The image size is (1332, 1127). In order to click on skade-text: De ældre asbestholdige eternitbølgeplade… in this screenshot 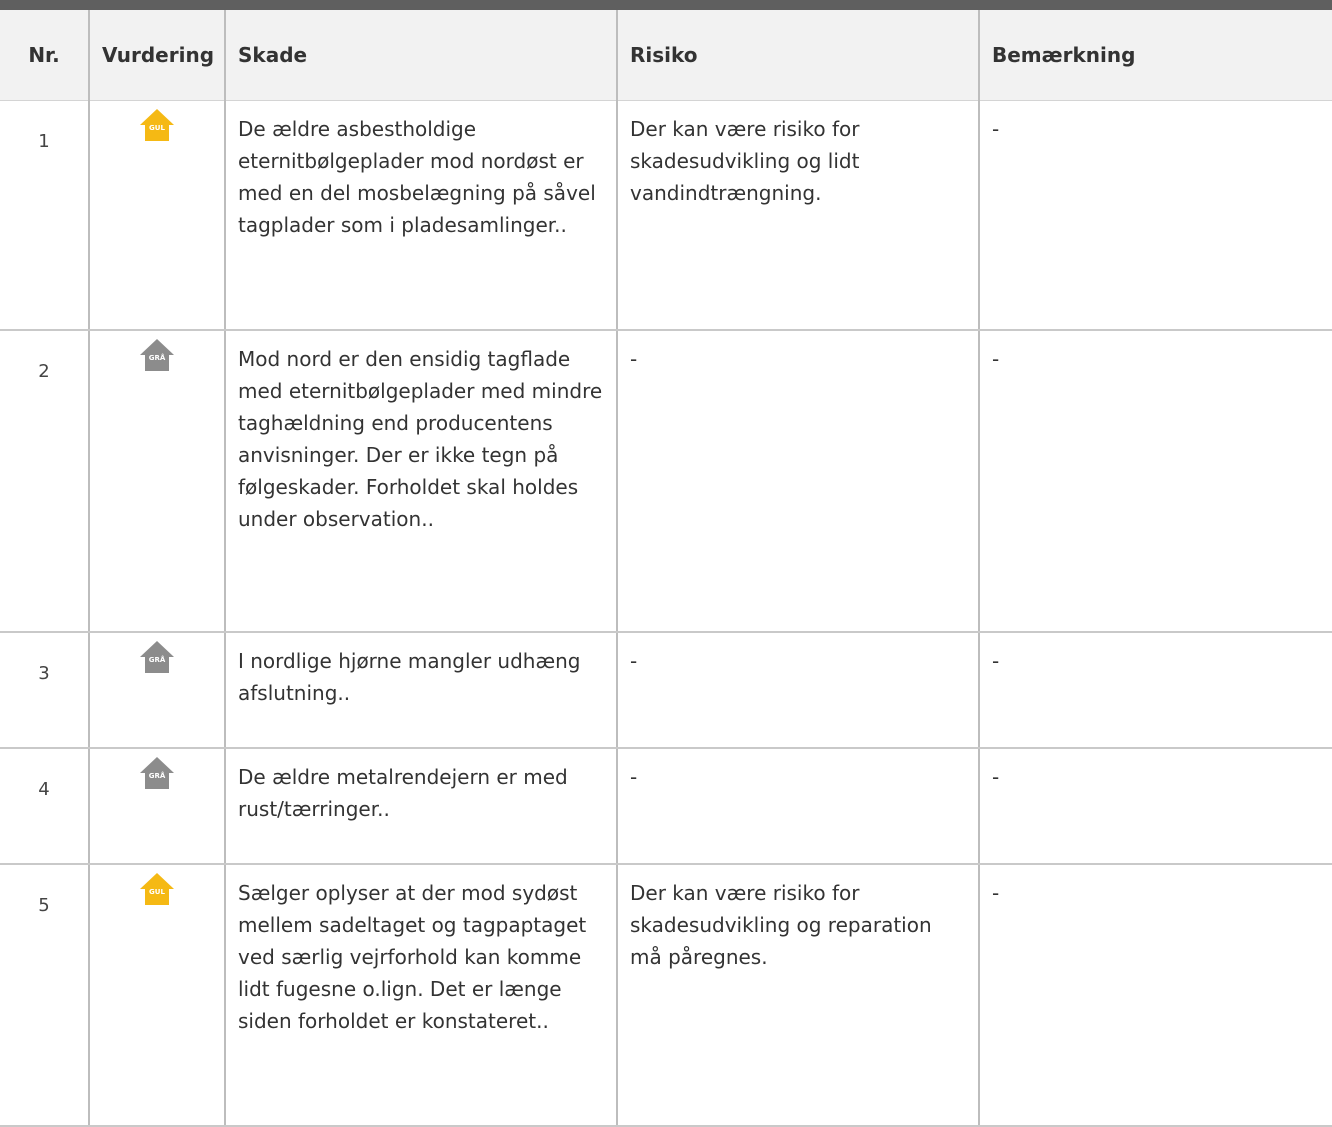, I will do `click(420, 215)`.